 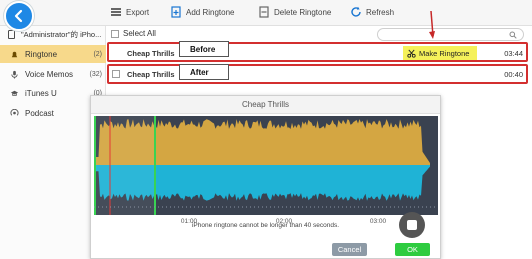 I want to click on sidebar-item-label: iTunes U, so click(x=41, y=93).